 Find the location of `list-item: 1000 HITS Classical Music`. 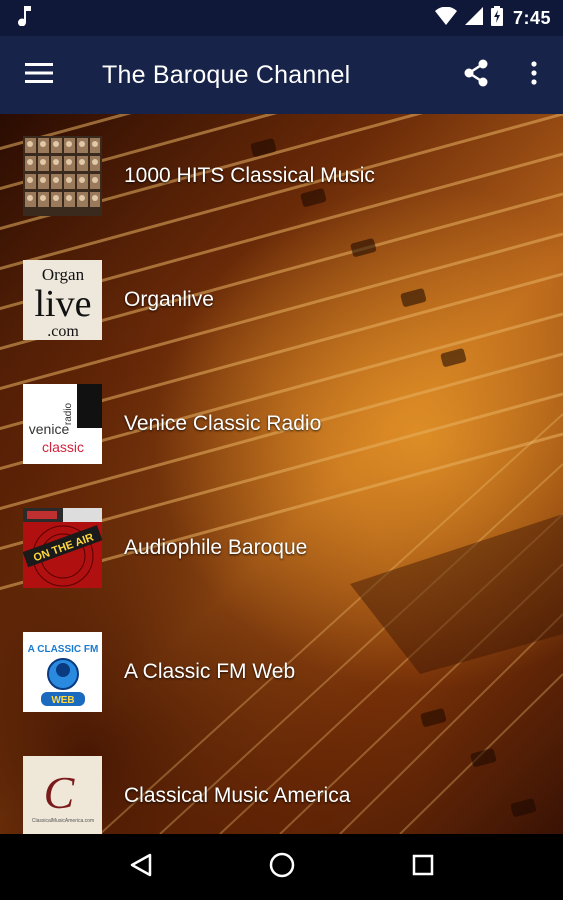

list-item: 1000 HITS Classical Music is located at coordinates (281, 176).